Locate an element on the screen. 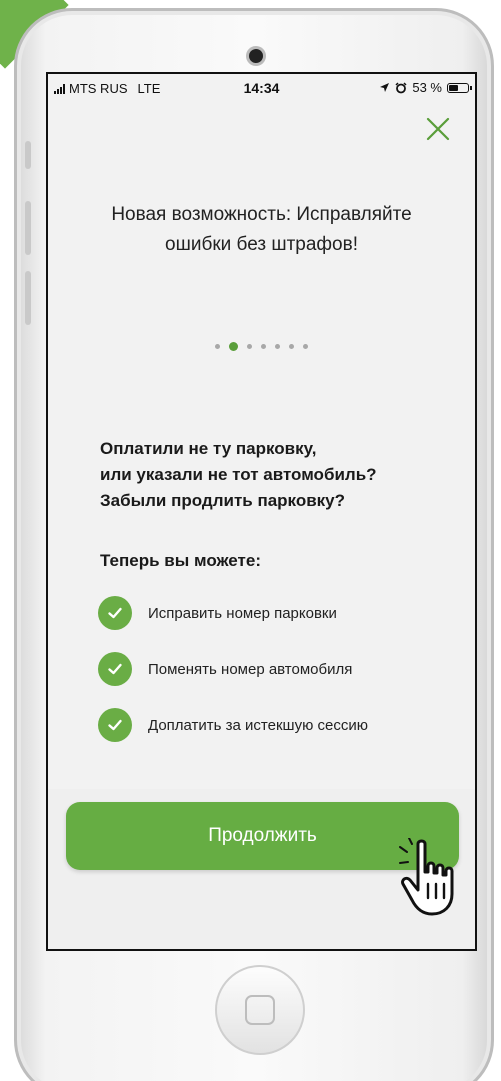 This screenshot has width=501, height=1081. feature-label: Исправить номер парковки is located at coordinates (242, 613).